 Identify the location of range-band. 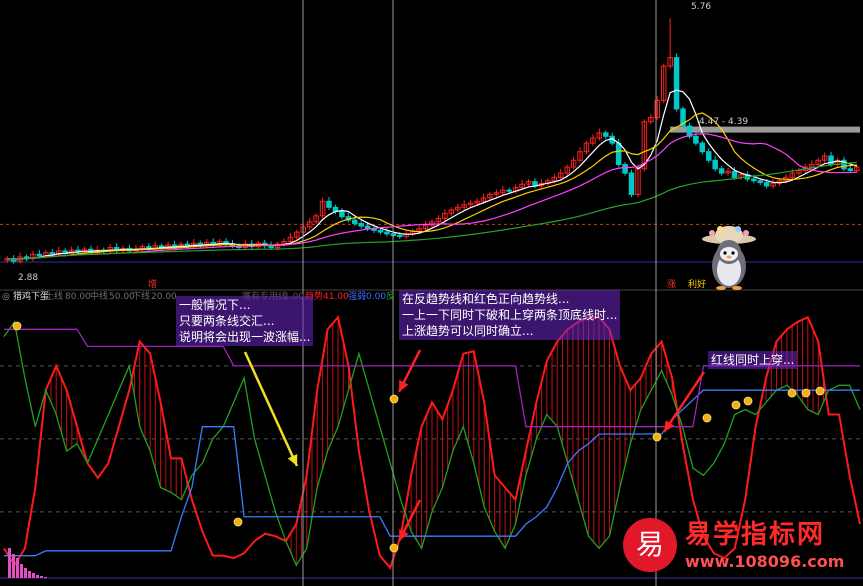
(765, 129).